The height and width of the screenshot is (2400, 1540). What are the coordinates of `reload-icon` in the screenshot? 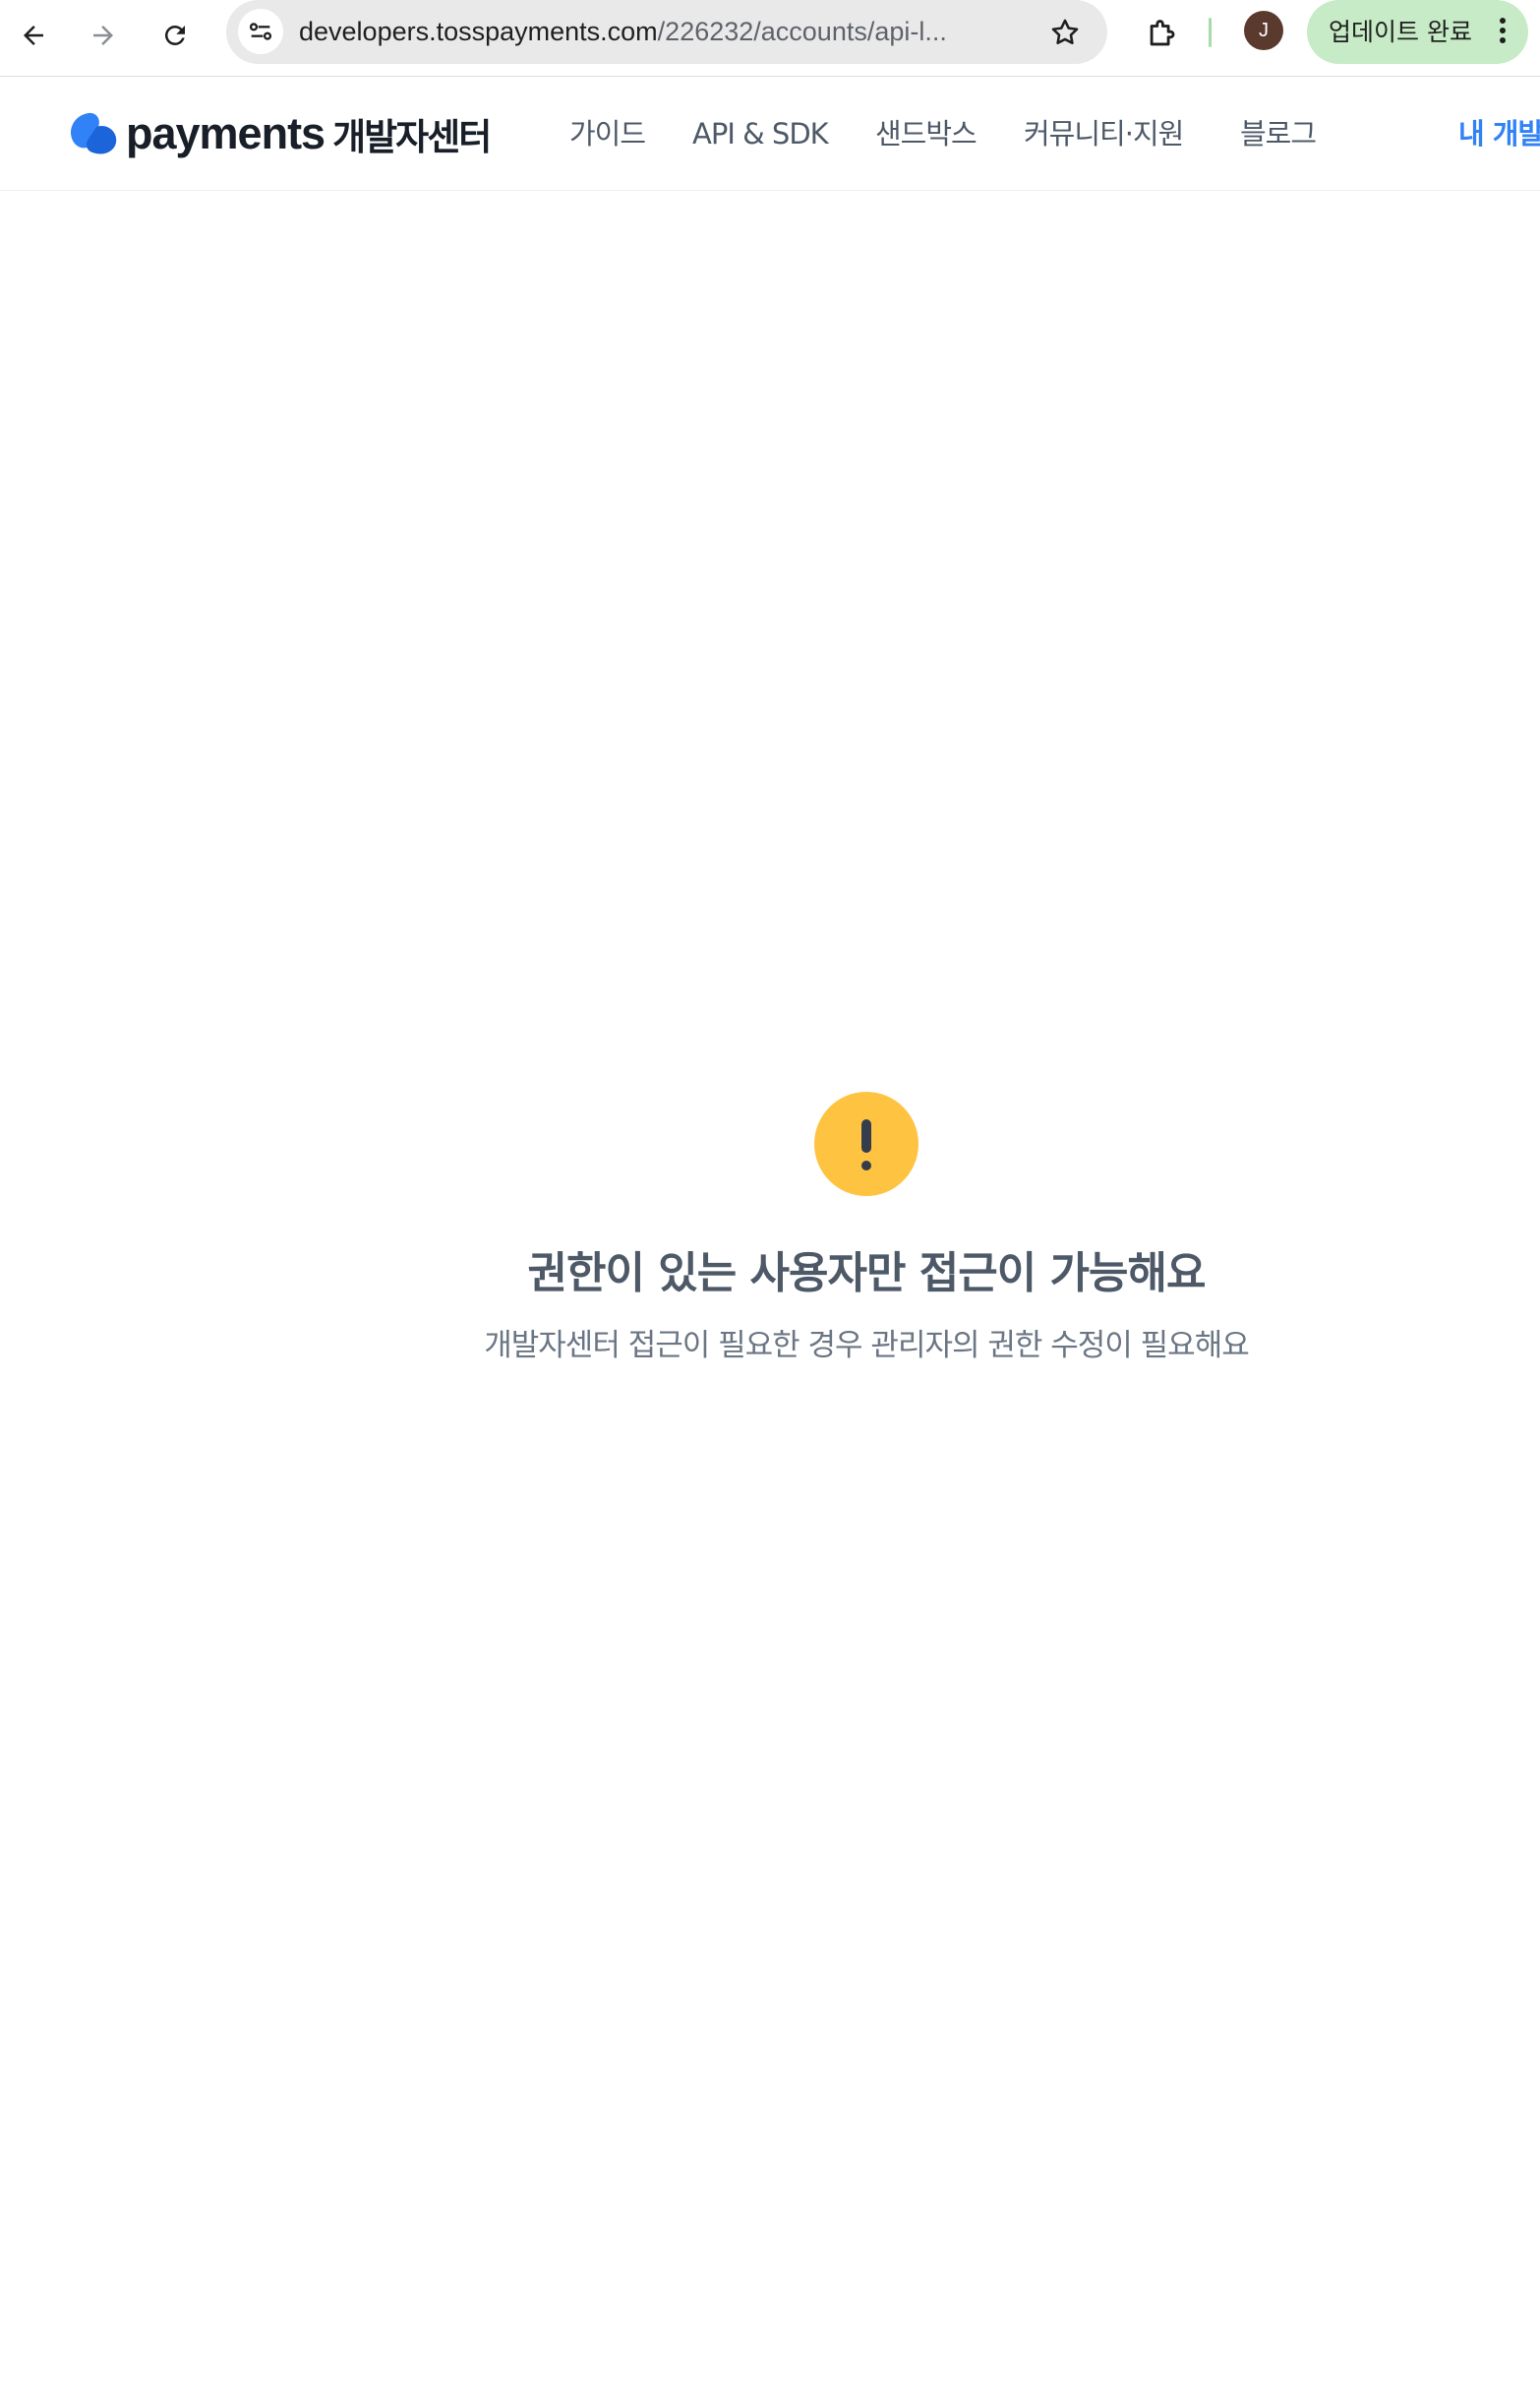 It's located at (175, 35).